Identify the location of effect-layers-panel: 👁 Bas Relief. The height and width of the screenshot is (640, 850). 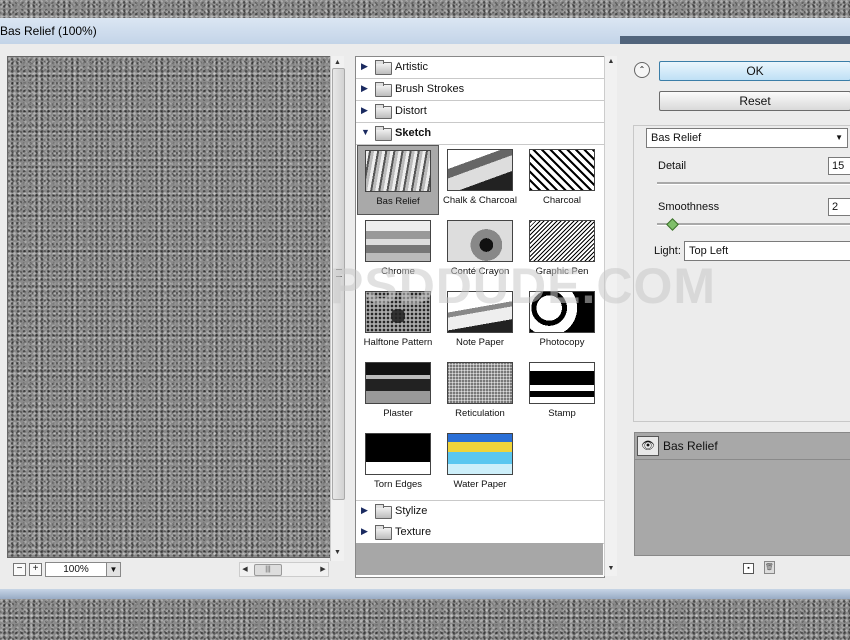
(742, 494).